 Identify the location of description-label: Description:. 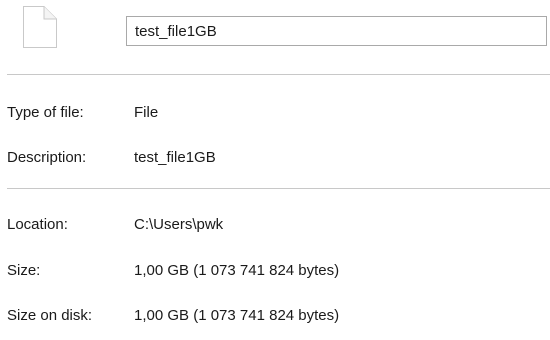
(47, 157).